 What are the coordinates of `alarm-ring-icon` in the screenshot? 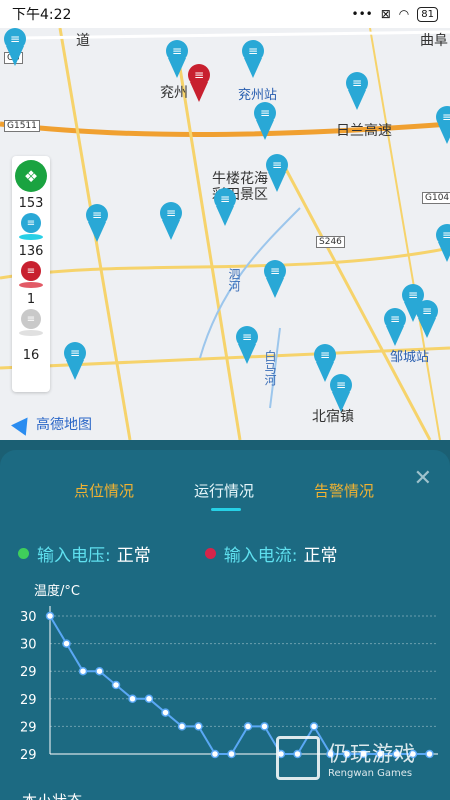 It's located at (31, 285).